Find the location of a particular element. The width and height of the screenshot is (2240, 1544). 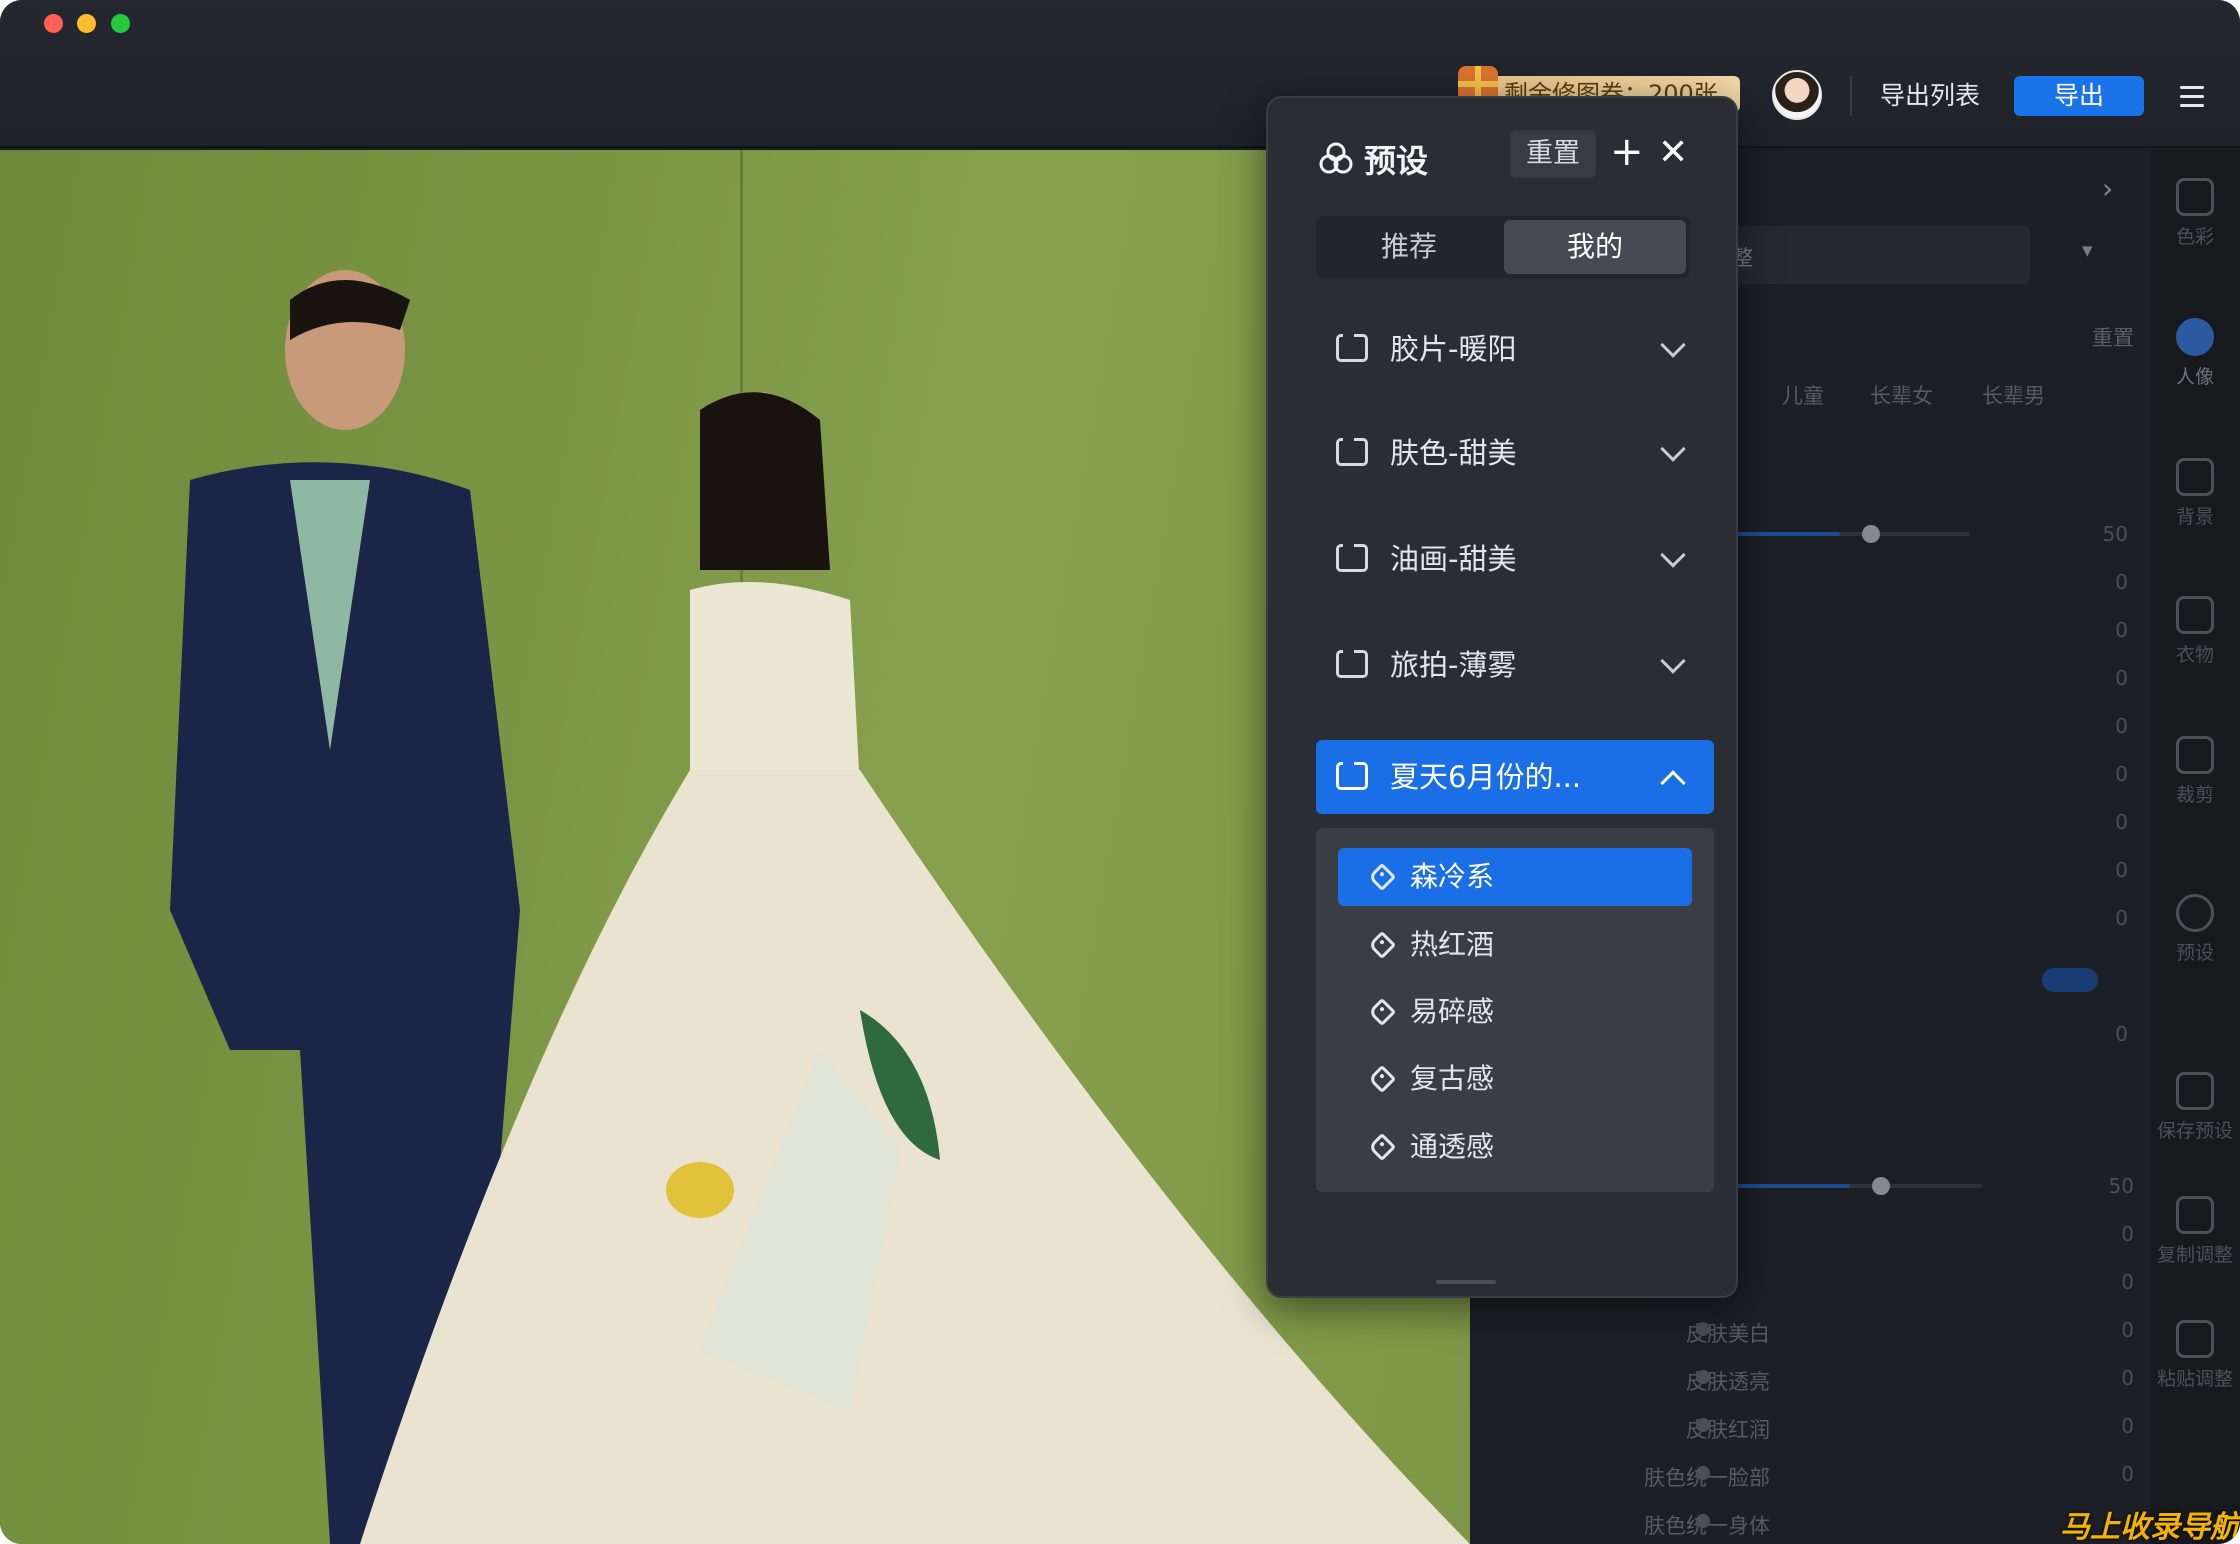

minimize-window-button is located at coordinates (86, 23).